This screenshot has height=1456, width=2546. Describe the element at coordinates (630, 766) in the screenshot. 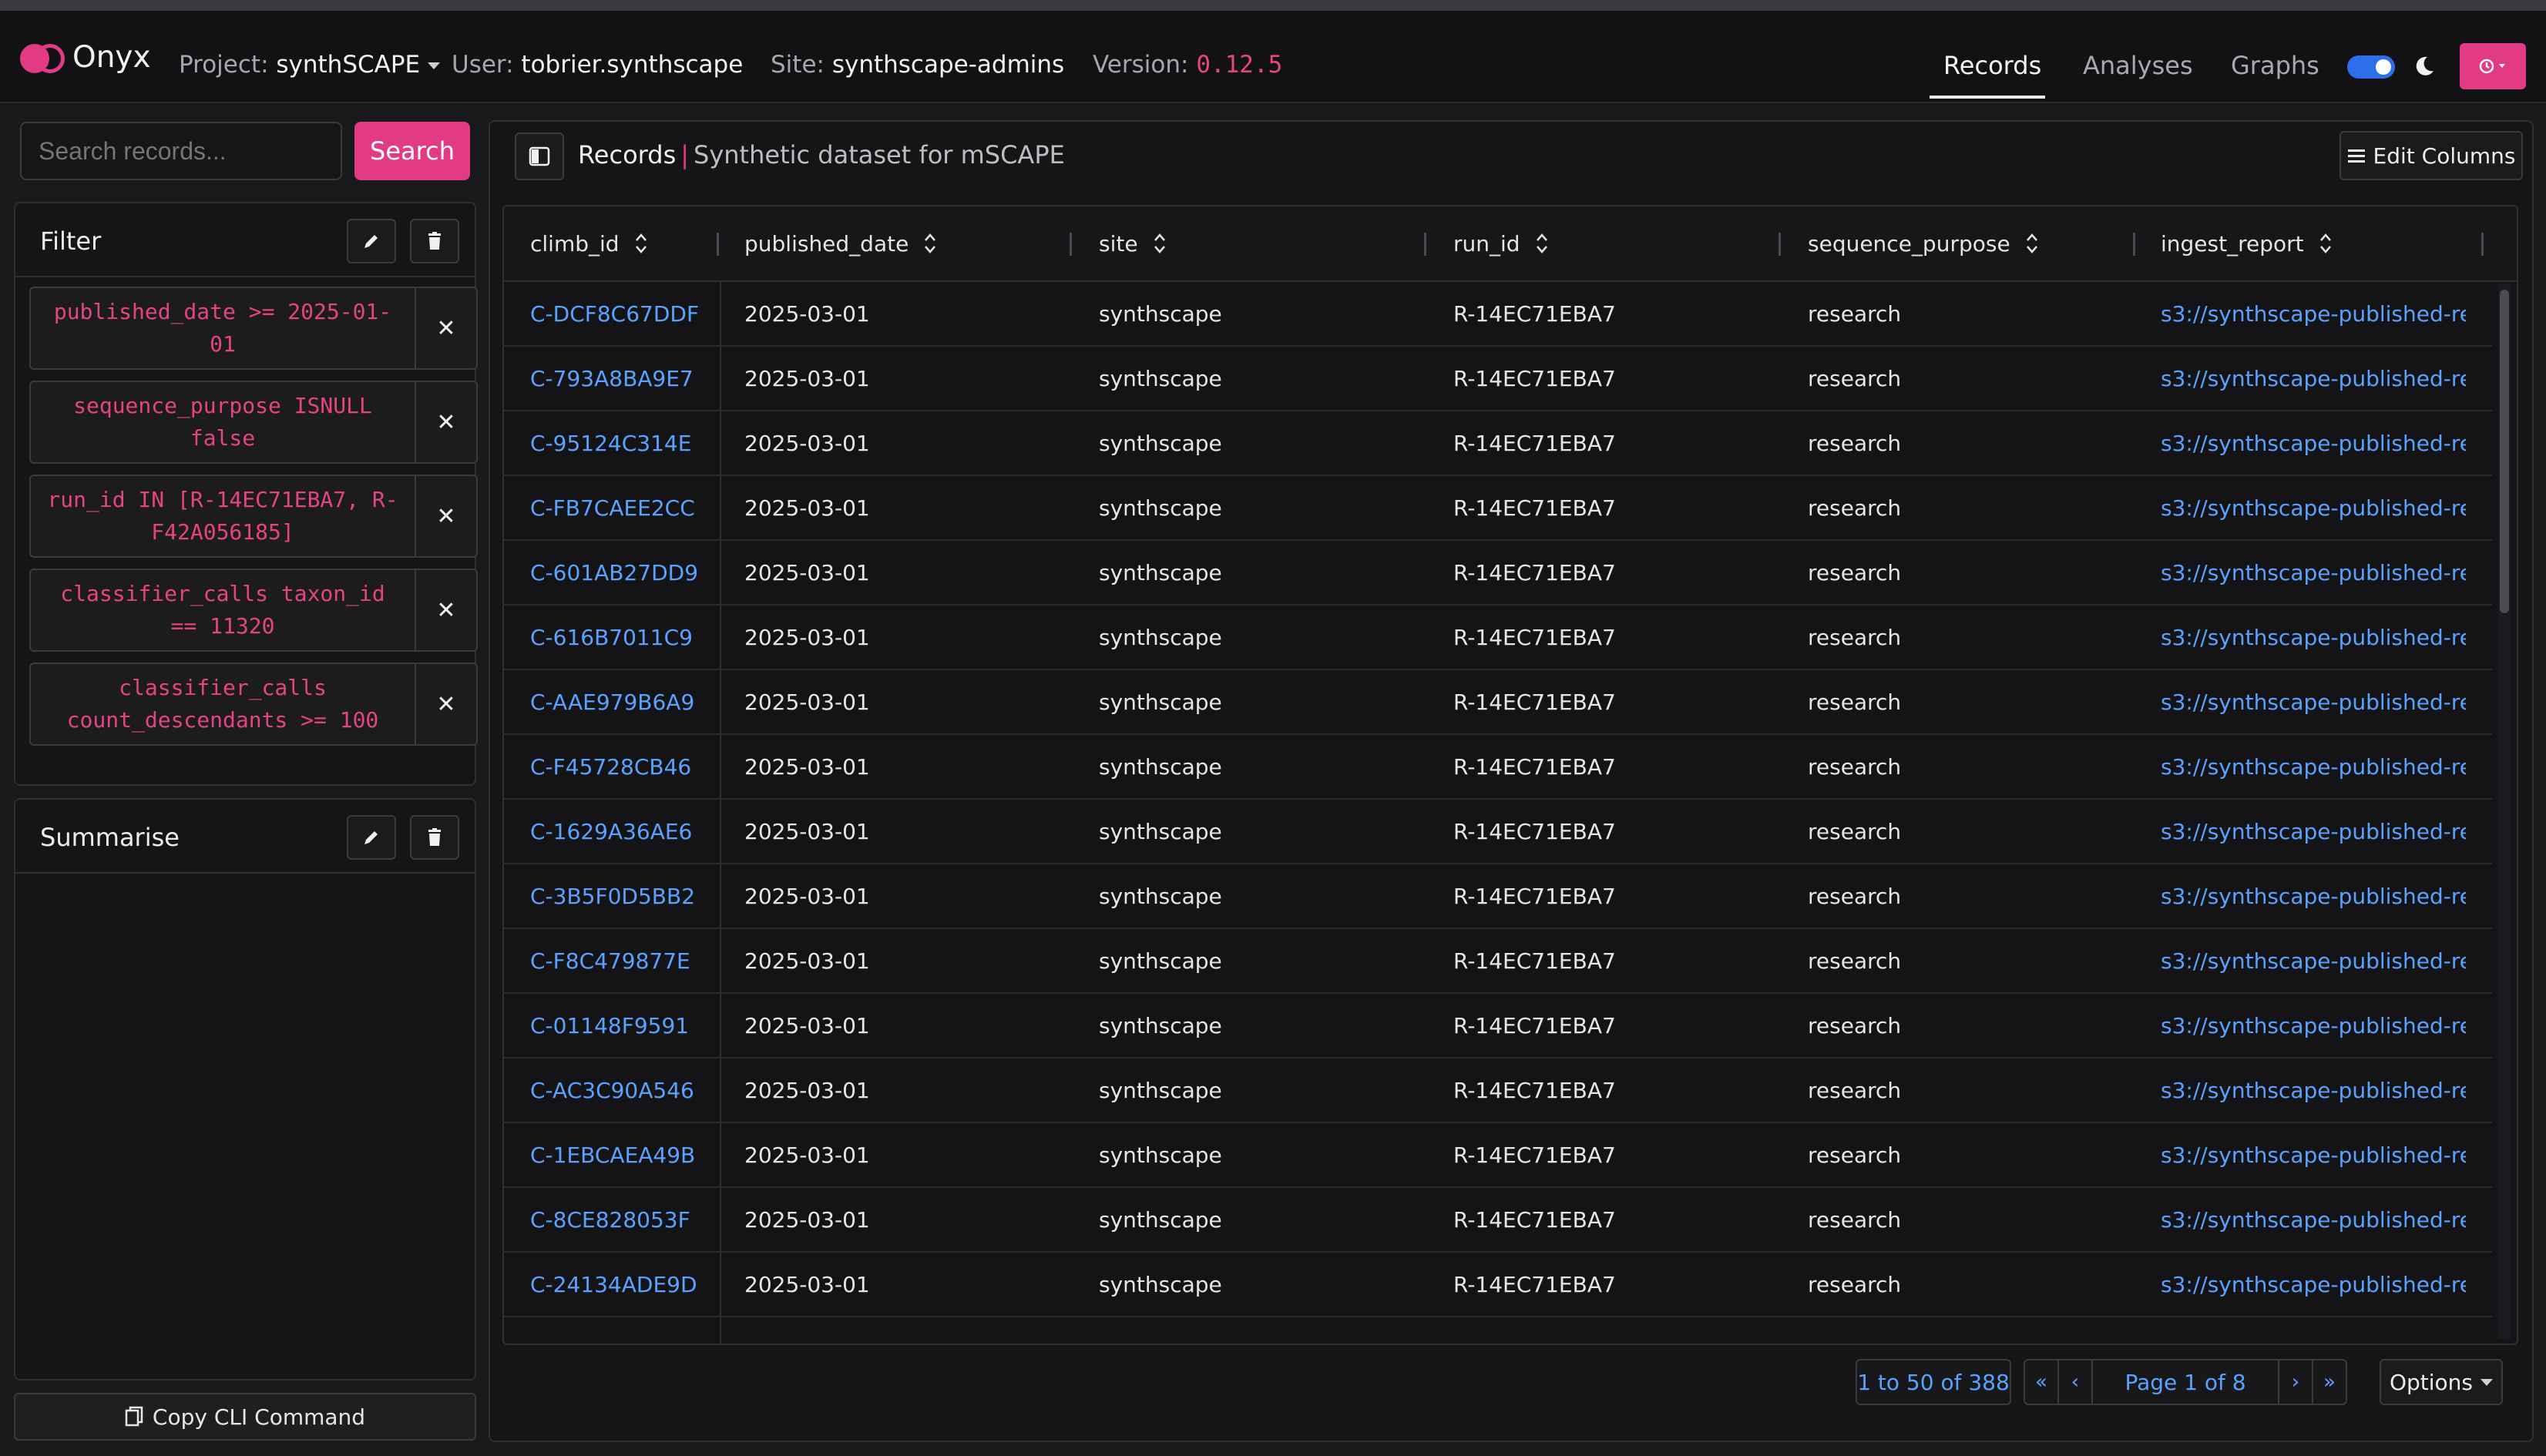

I see `cell-climb-id: C-F45728CB46` at that location.